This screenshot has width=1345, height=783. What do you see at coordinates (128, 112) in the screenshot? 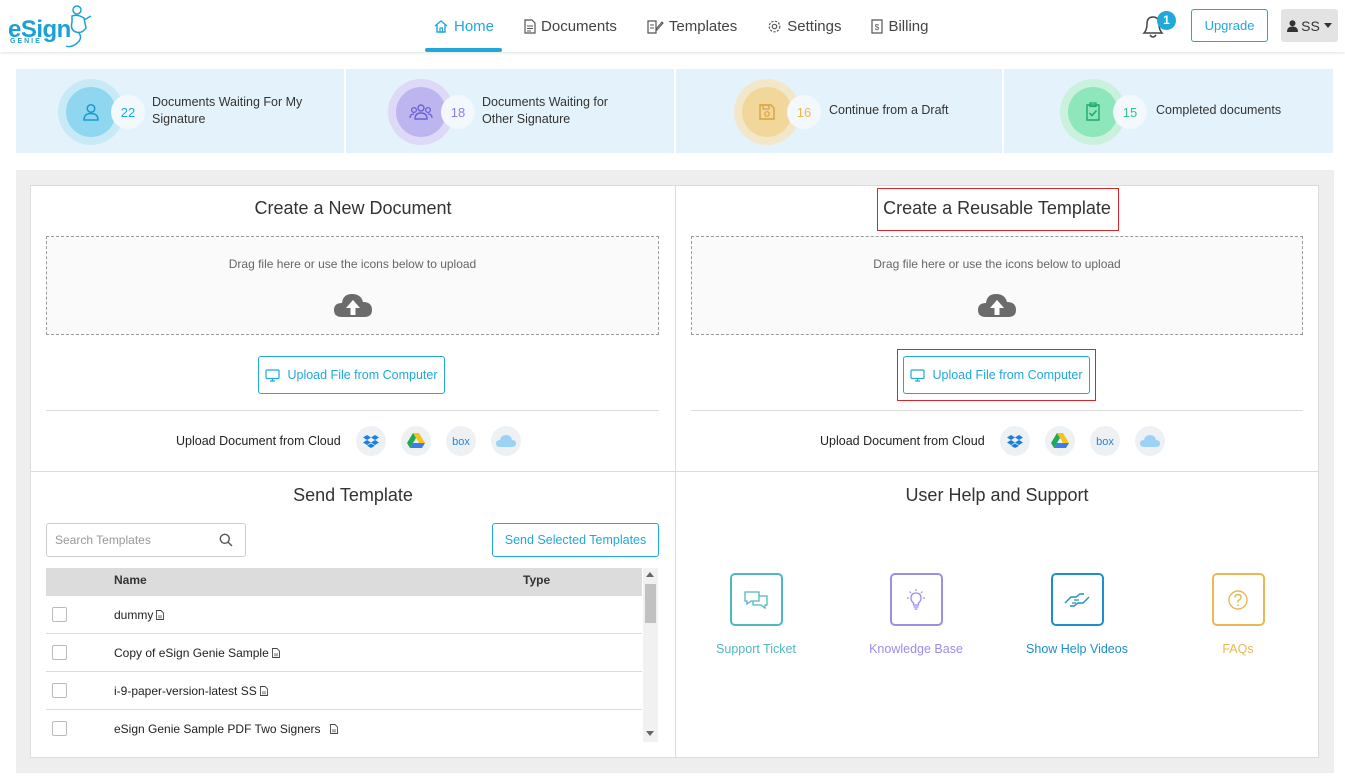
I see `stat-count: 22` at bounding box center [128, 112].